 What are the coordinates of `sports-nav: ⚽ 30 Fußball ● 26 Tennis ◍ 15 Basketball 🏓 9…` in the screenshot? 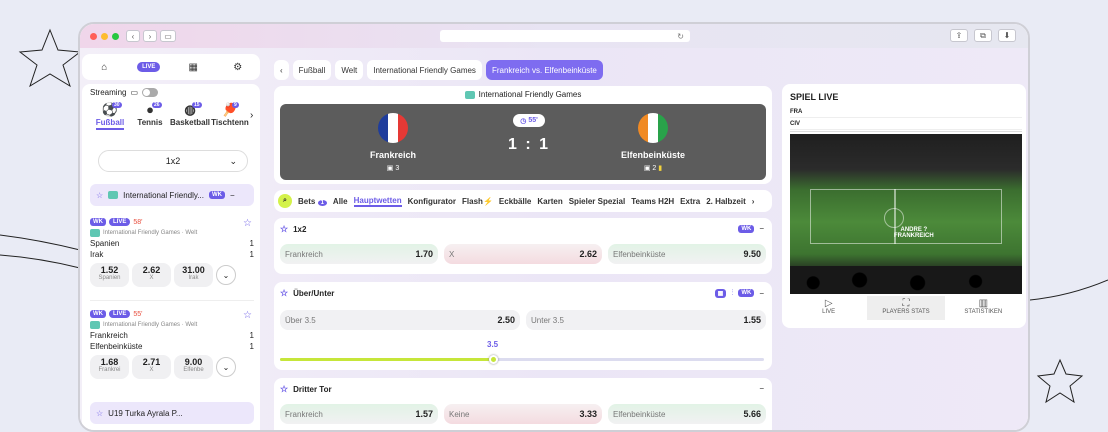 It's located at (172, 116).